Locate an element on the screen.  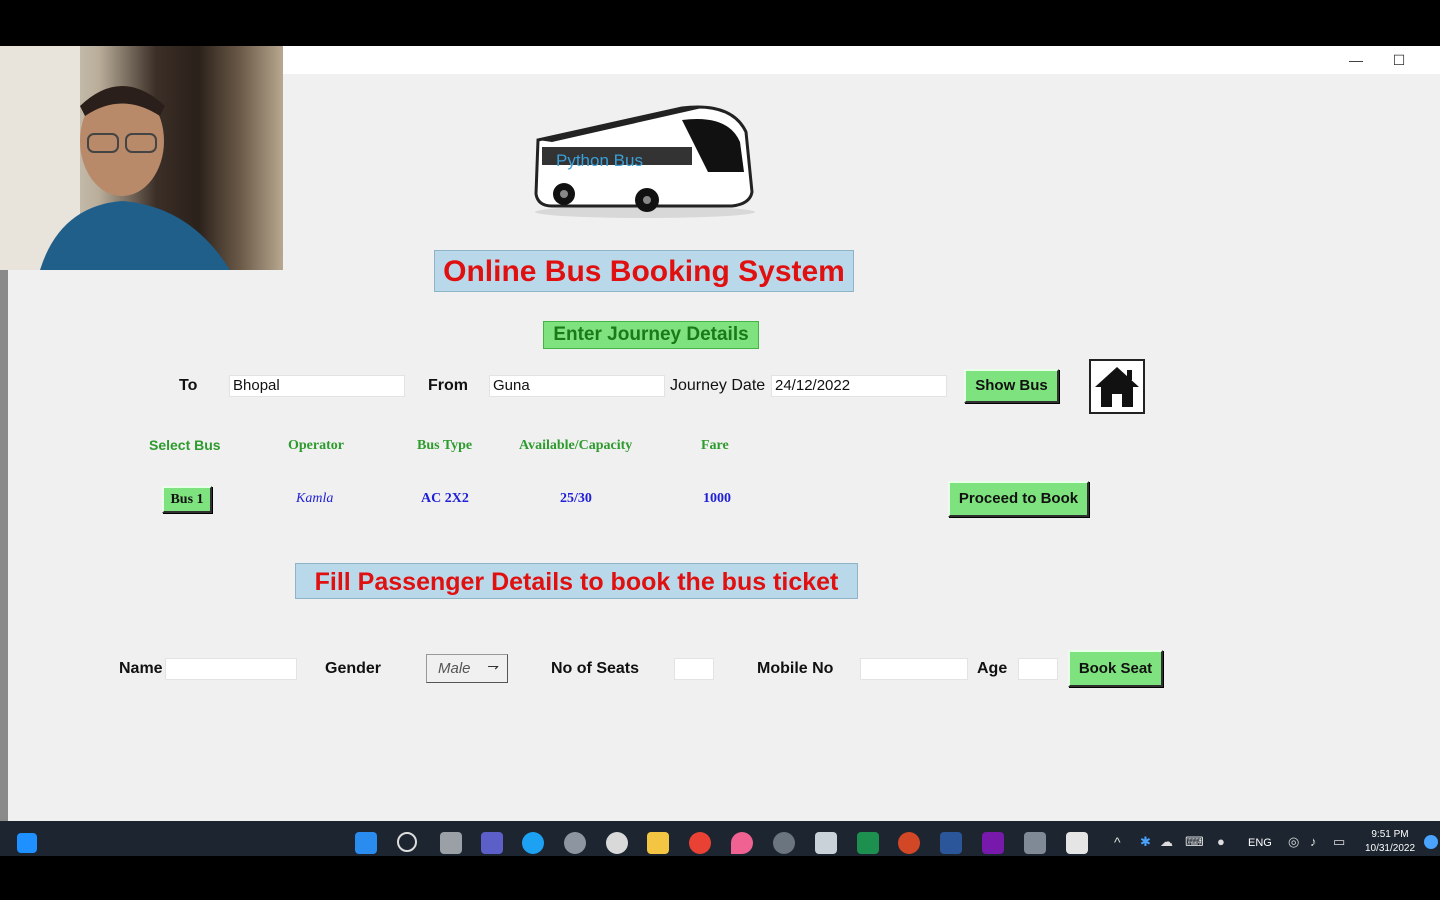
from-input: Guna is located at coordinates (577, 386).